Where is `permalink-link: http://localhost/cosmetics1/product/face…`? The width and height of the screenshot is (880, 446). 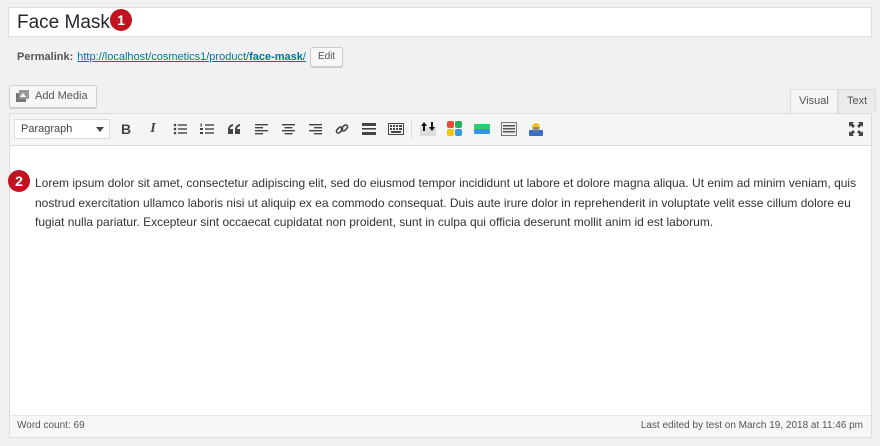 permalink-link: http://localhost/cosmetics1/product/face… is located at coordinates (191, 57).